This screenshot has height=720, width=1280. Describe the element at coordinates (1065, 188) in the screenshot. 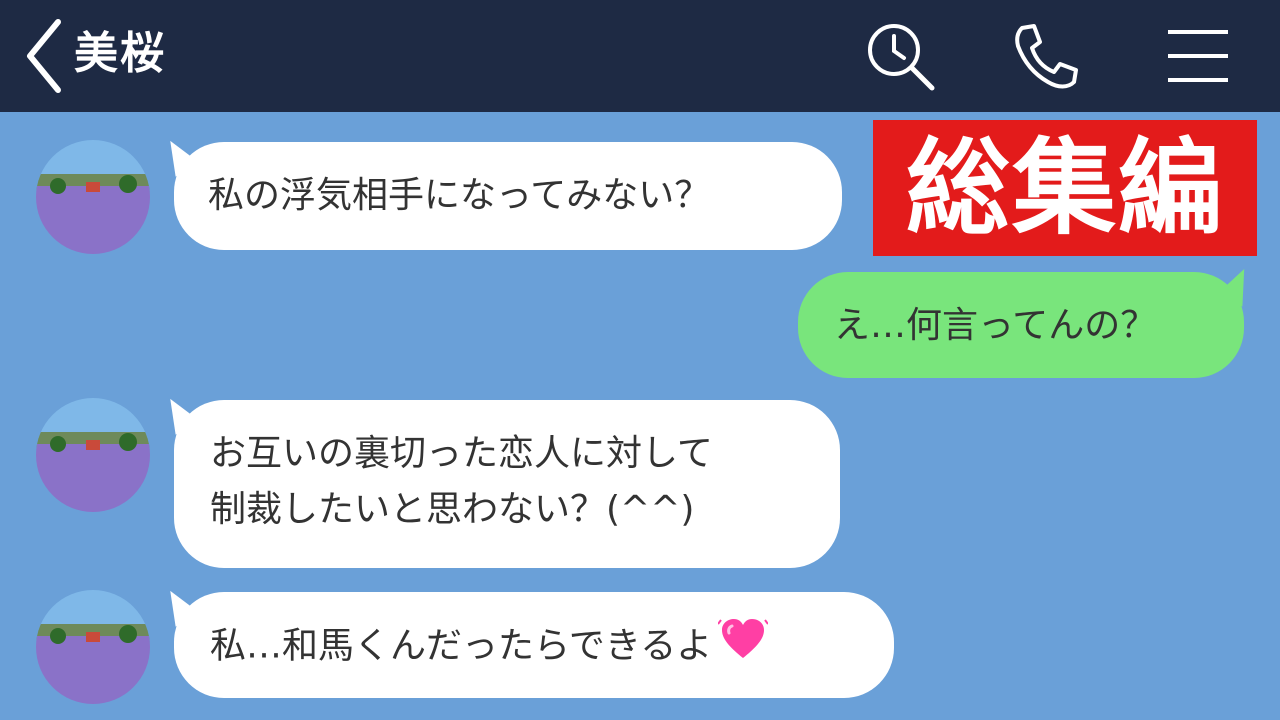

I see `compilation-badge: 総集編` at that location.